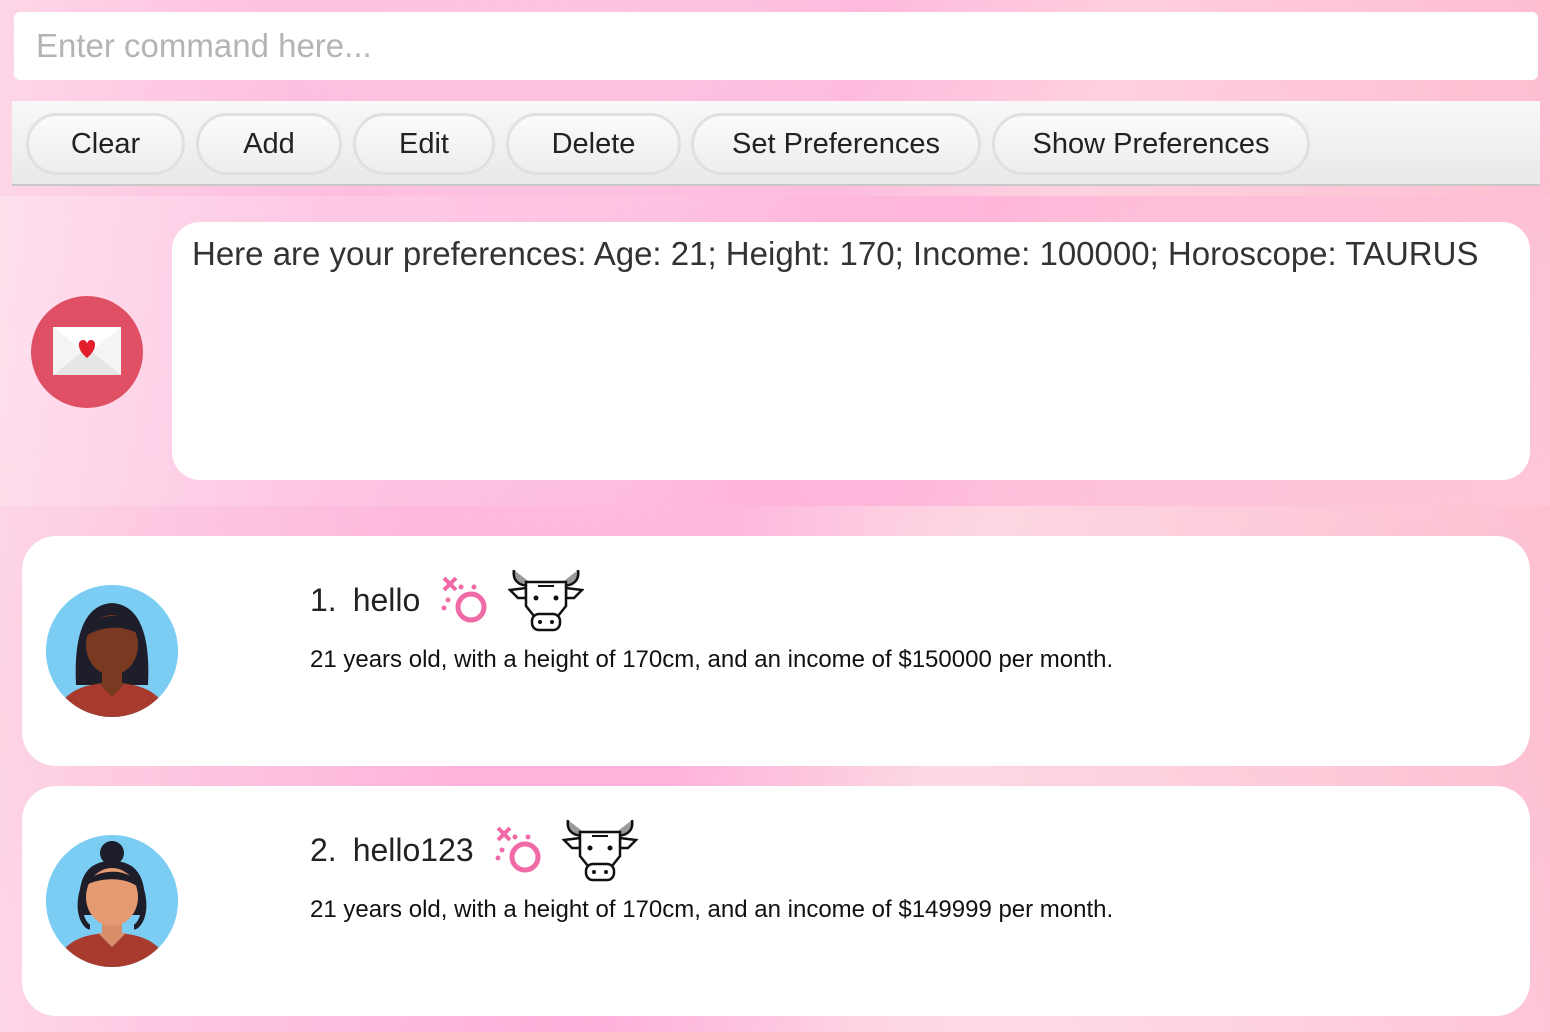  I want to click on set-preferences-button: Set Preferences, so click(836, 144).